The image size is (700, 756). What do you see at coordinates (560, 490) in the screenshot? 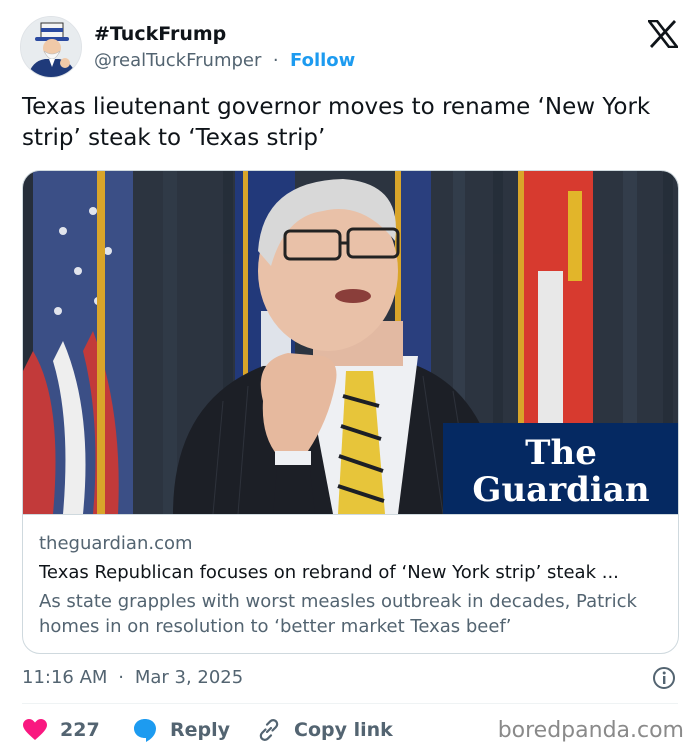
I see `guardian-logo-line2: Guardian` at bounding box center [560, 490].